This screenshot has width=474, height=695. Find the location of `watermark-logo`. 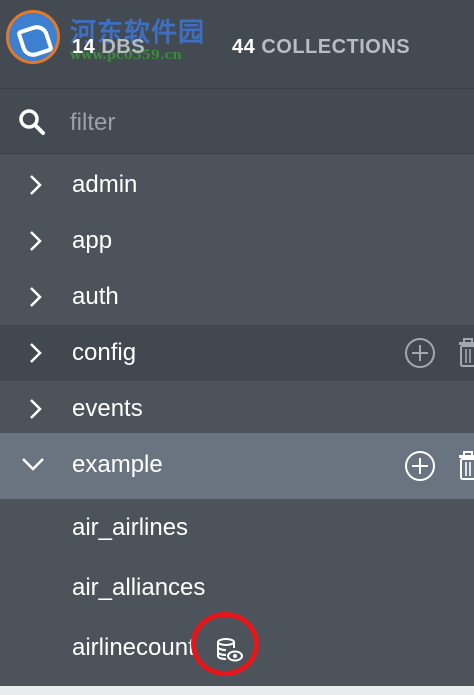

watermark-logo is located at coordinates (33, 37).